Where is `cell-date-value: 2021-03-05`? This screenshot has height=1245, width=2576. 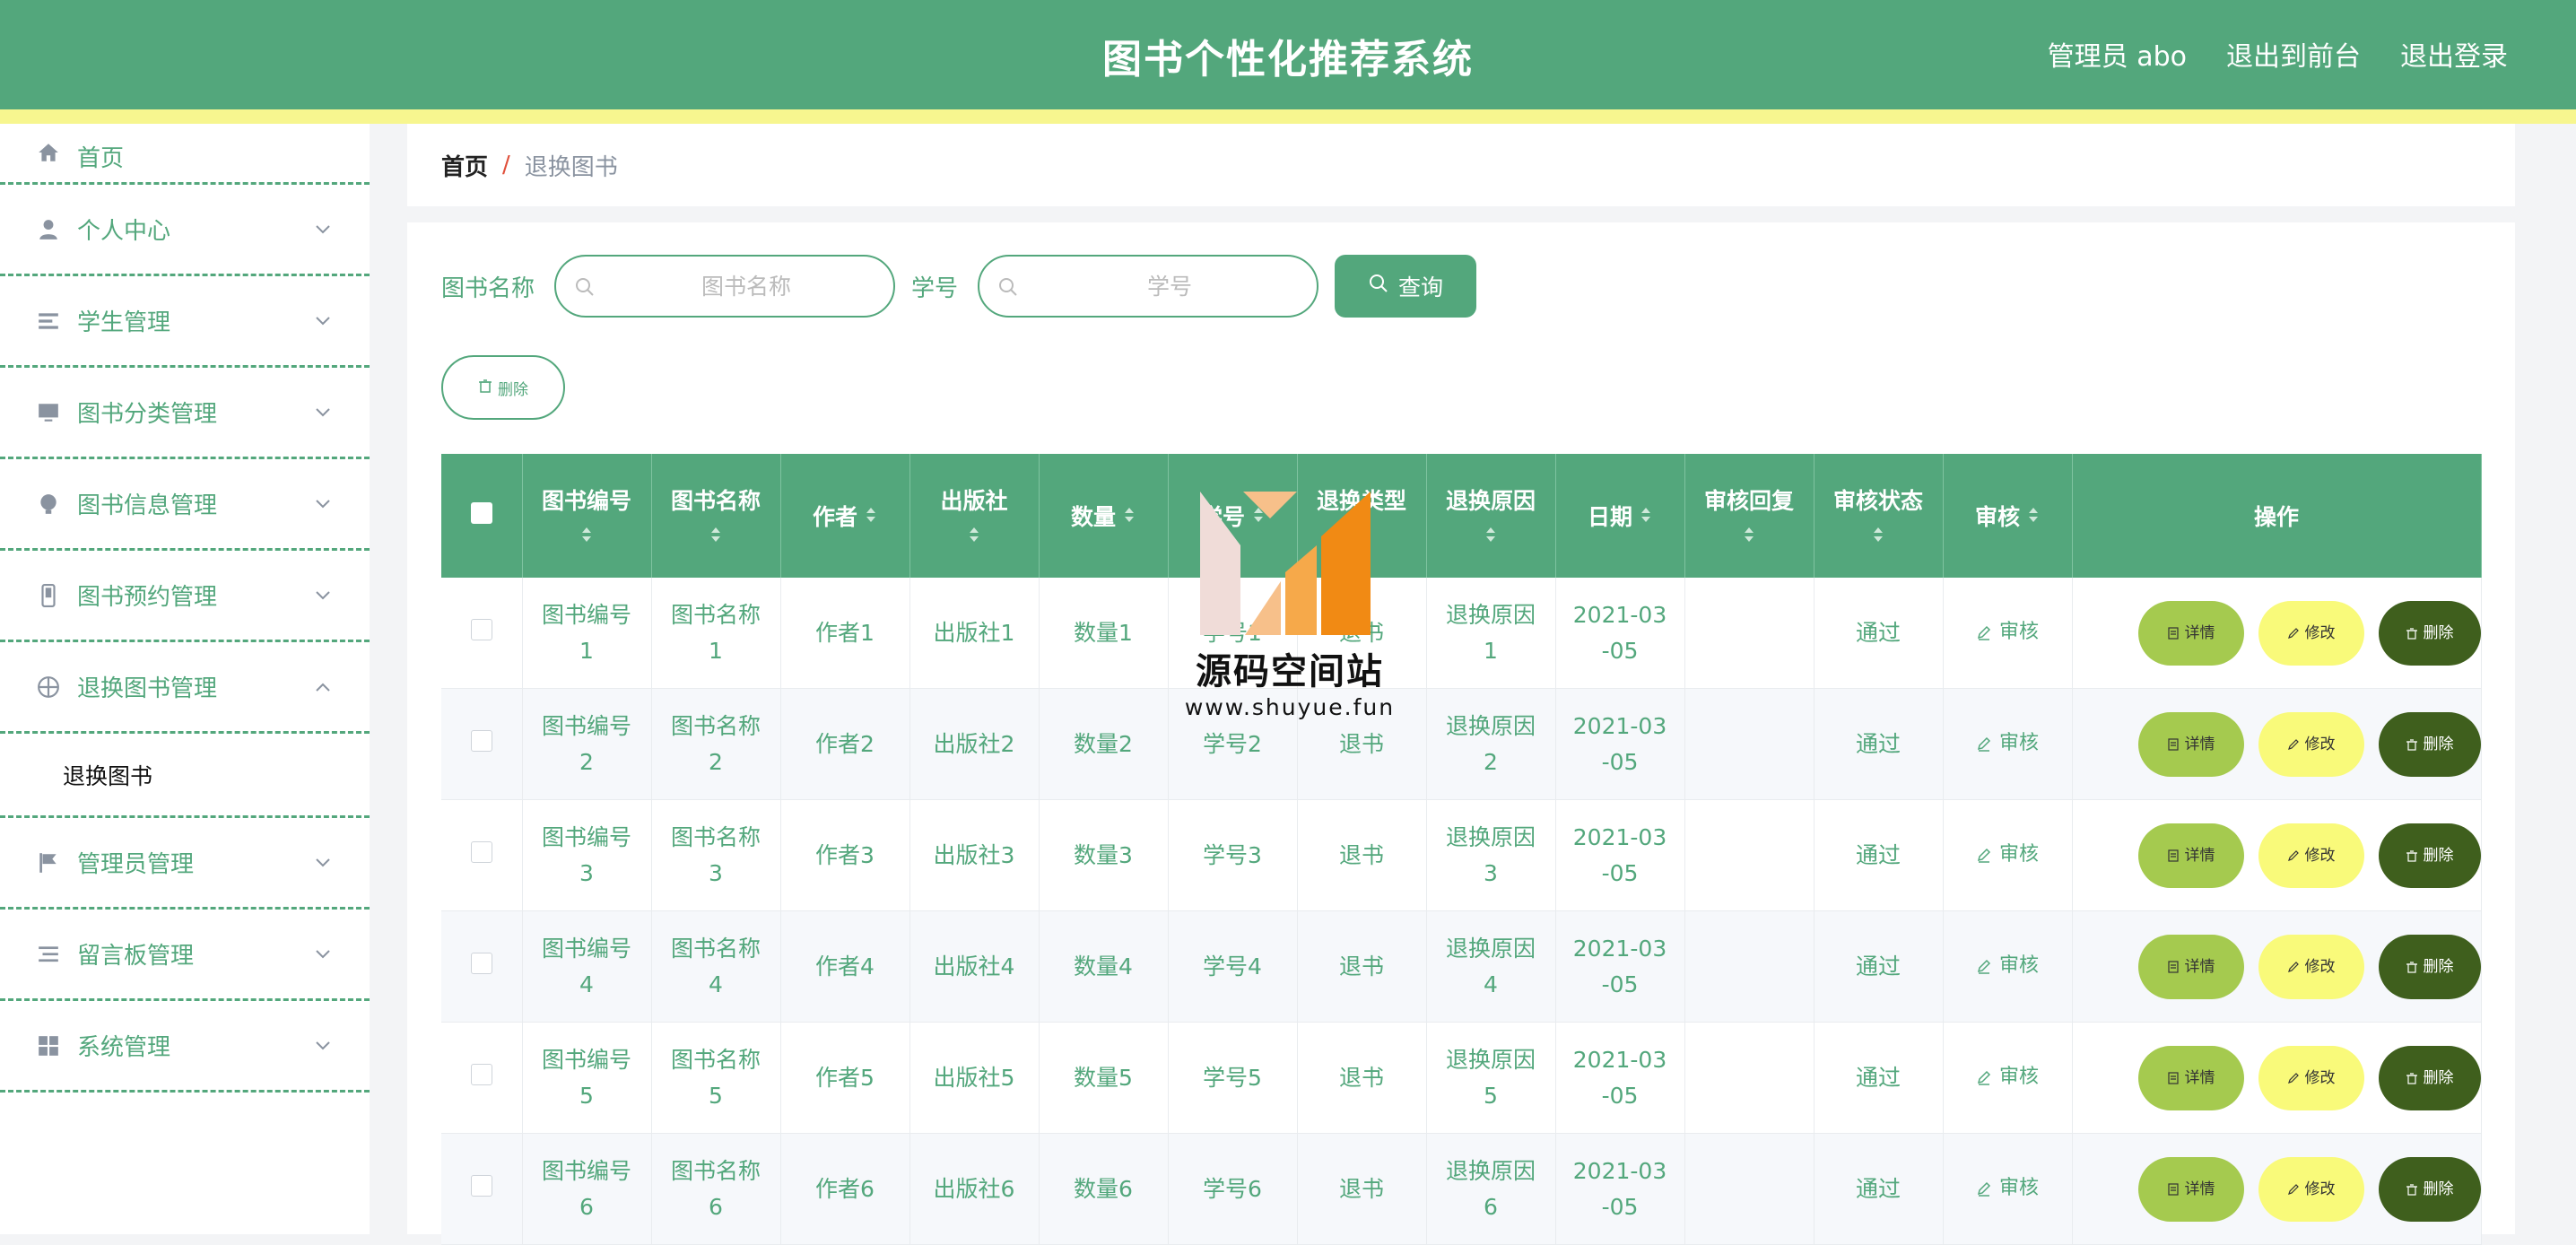 cell-date-value: 2021-03-05 is located at coordinates (1619, 743).